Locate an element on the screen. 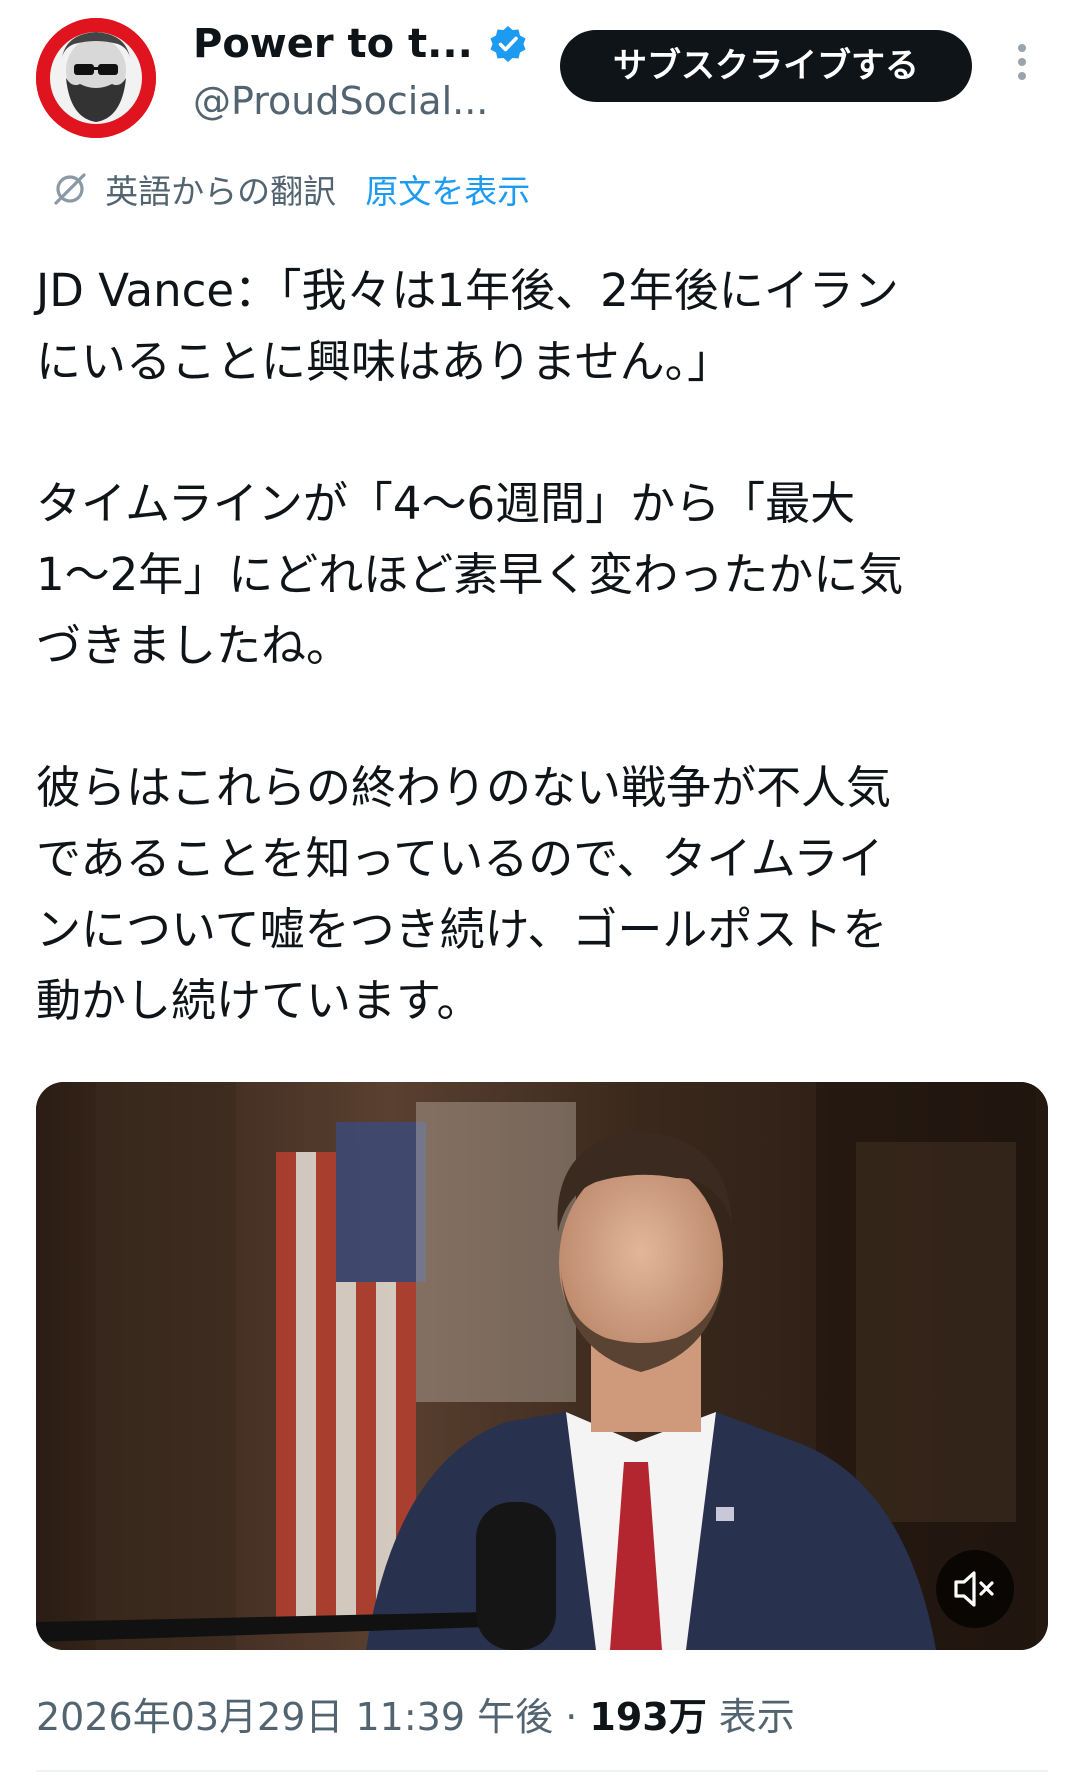 This screenshot has height=1779, width=1080. avatar-image is located at coordinates (96, 78).